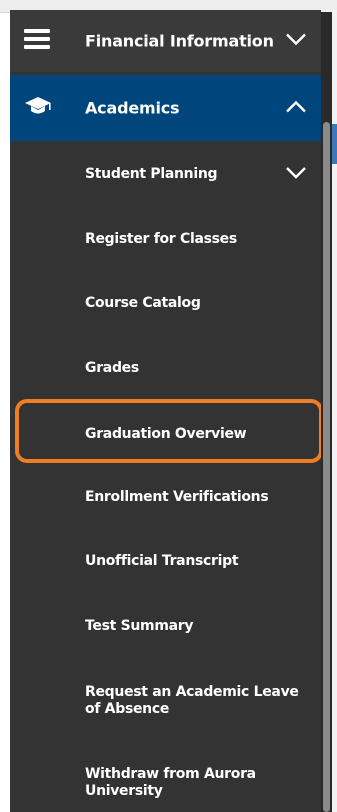 The image size is (337, 812). What do you see at coordinates (334, 144) in the screenshot?
I see `page-accent-edge` at bounding box center [334, 144].